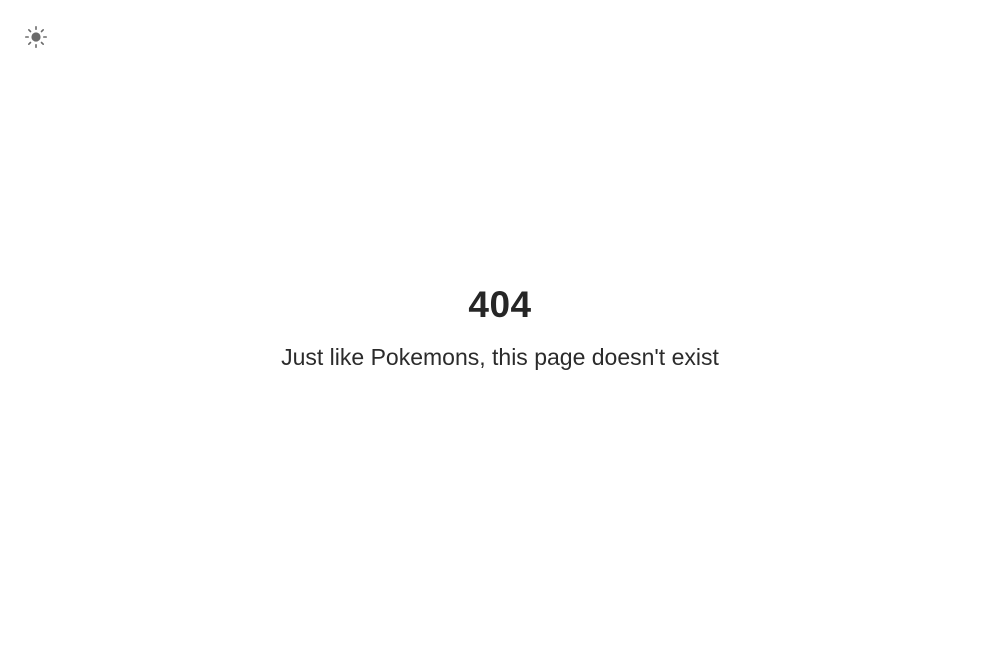  I want to click on sun-icon, so click(36, 37).